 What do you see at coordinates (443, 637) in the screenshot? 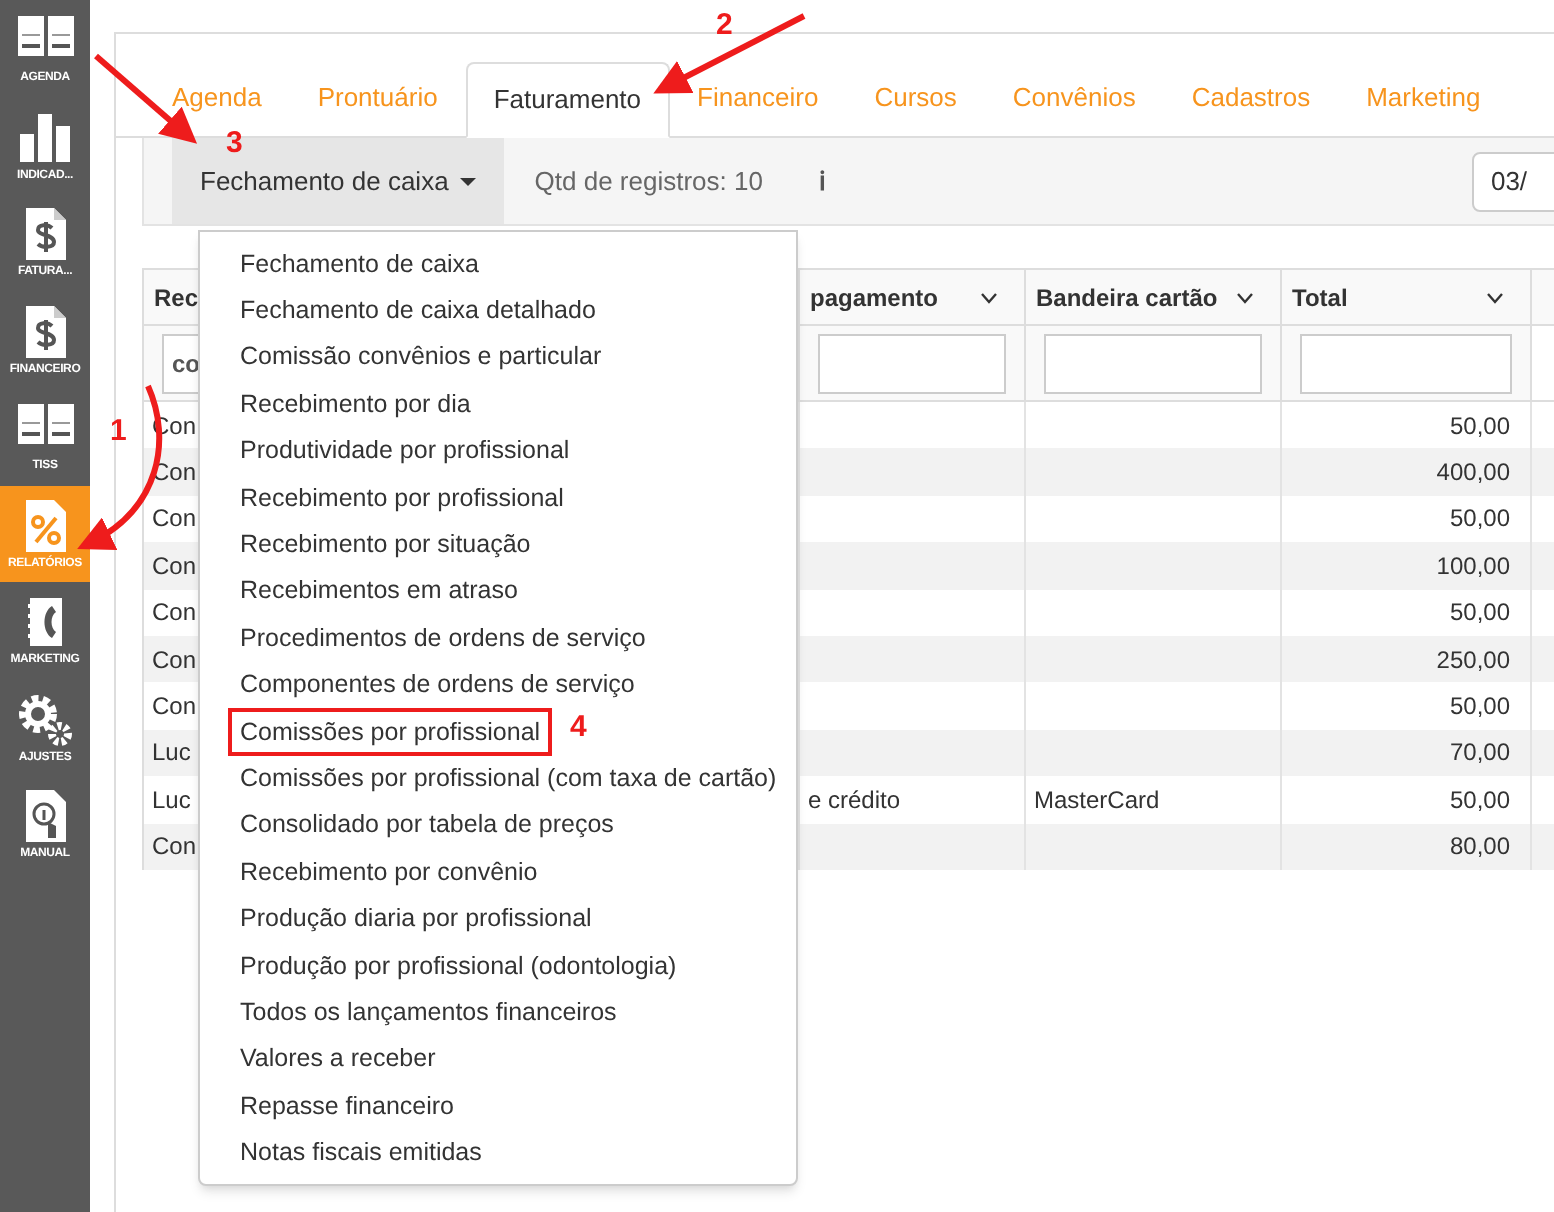
I see `menu-item: Procedimentos de ordens de serviço` at bounding box center [443, 637].